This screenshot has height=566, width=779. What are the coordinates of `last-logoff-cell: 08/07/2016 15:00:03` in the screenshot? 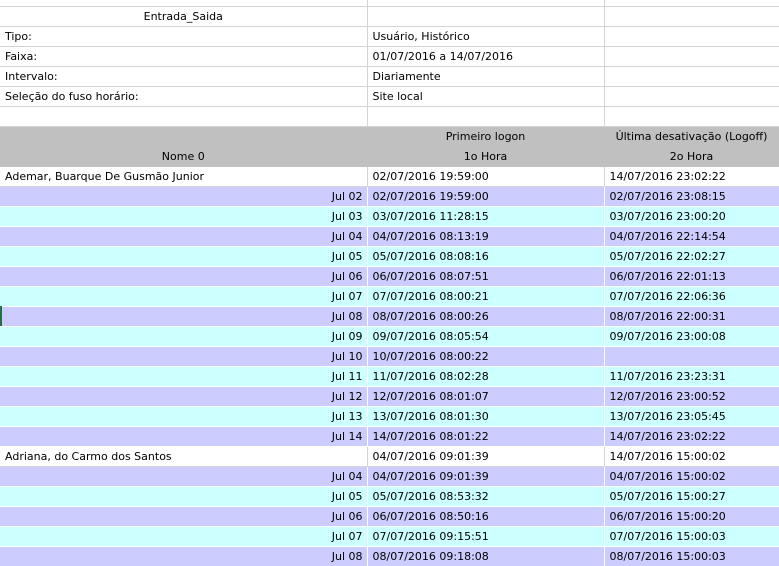 It's located at (691, 556).